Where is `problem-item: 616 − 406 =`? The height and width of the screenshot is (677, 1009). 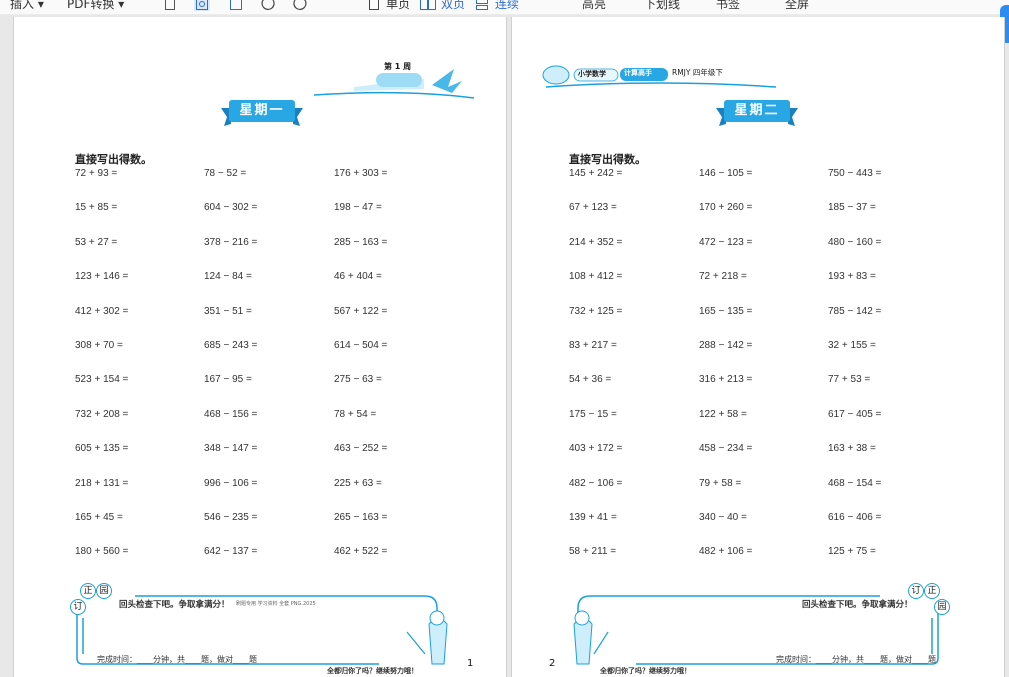
problem-item: 616 − 406 = is located at coordinates (855, 517).